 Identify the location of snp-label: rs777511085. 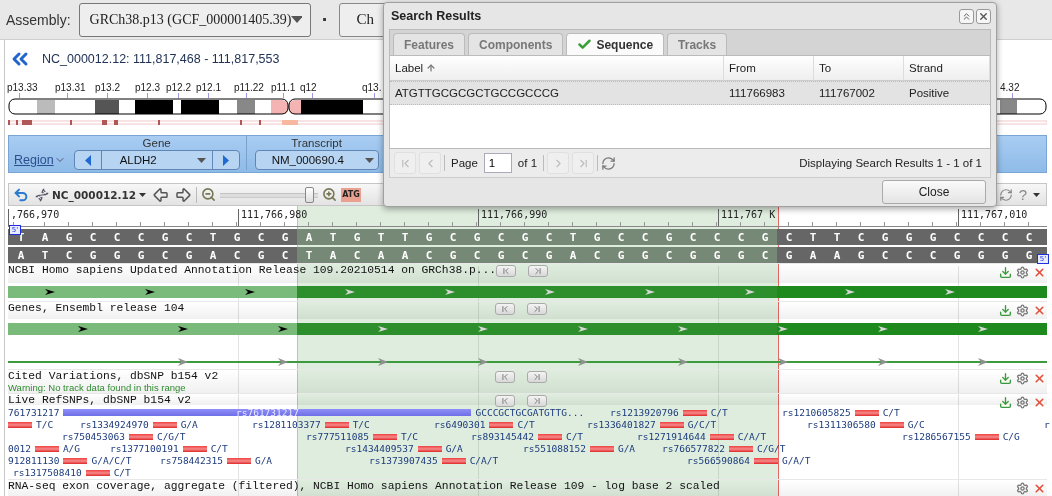
(337, 436).